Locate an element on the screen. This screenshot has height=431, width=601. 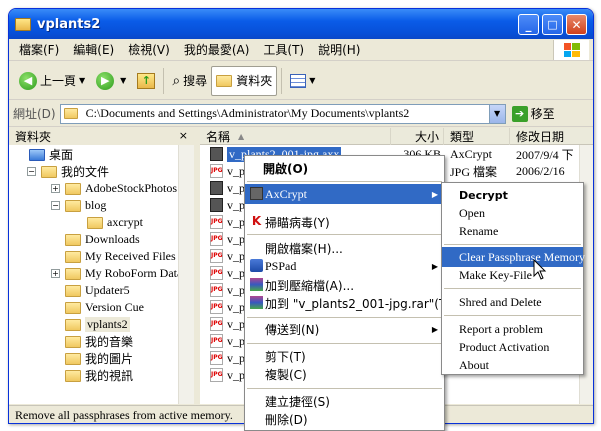
toolbar-divider is located at coordinates (164, 80).